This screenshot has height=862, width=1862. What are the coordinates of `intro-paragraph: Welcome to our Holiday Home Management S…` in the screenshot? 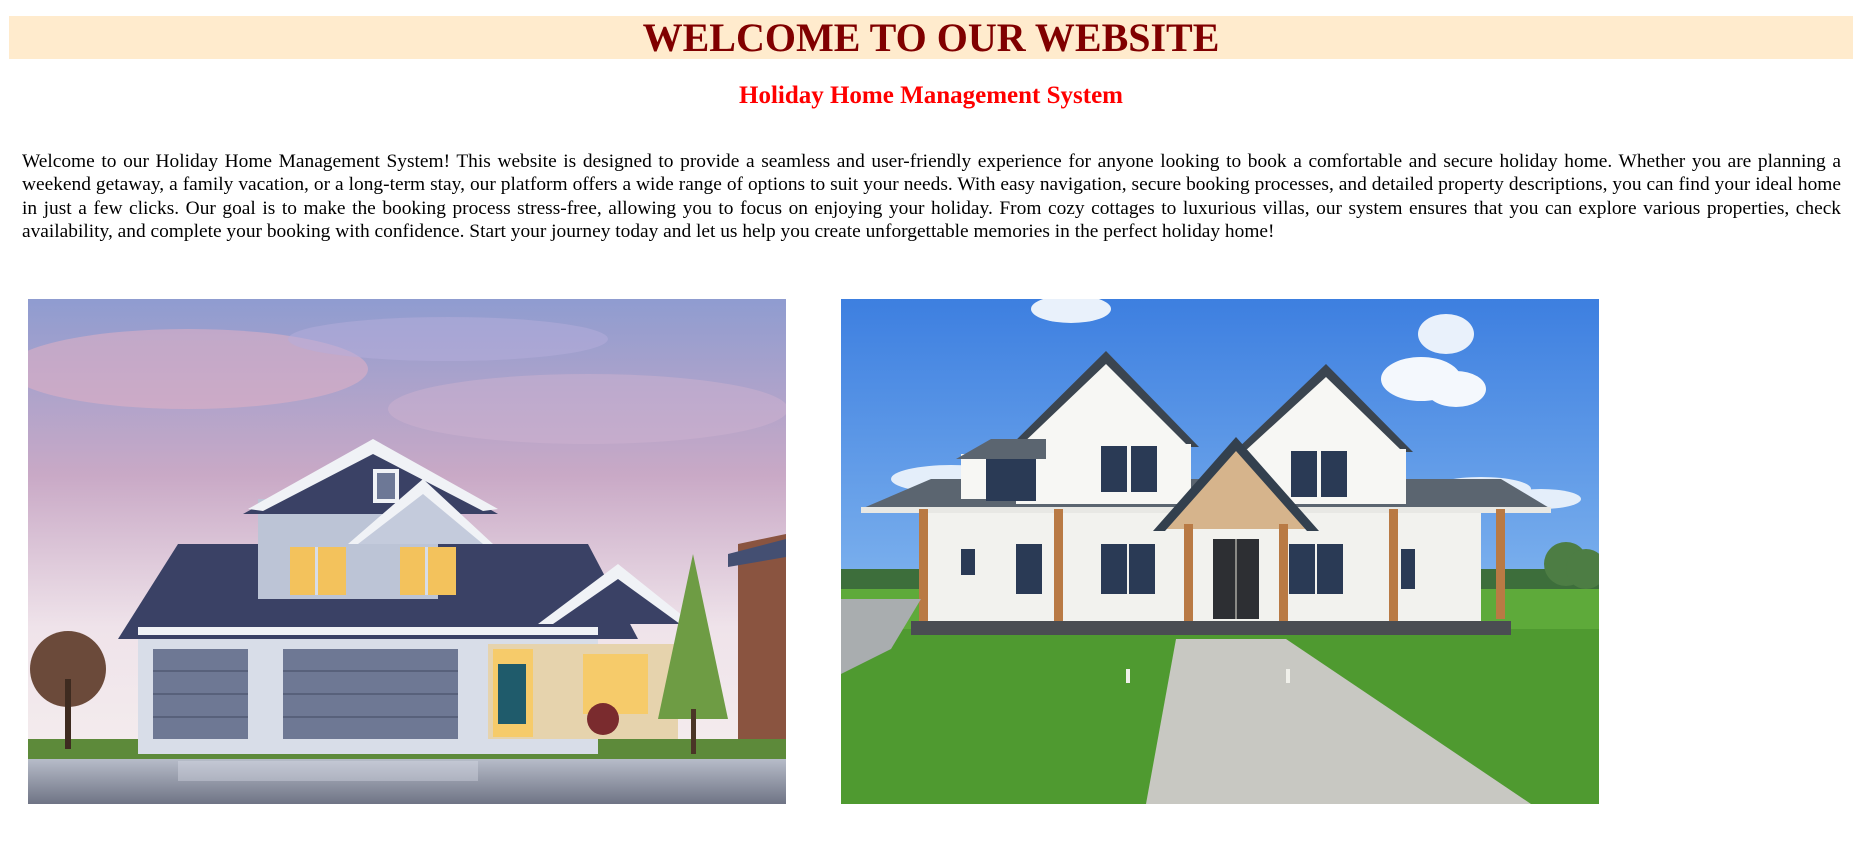 It's located at (931, 196).